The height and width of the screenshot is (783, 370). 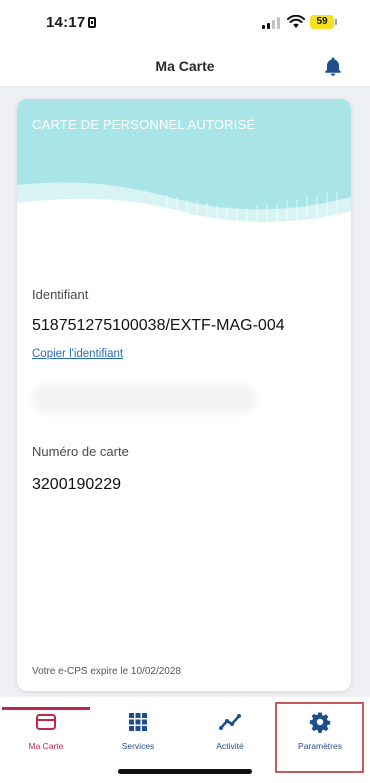 What do you see at coordinates (66, 22) in the screenshot?
I see `status-time: 14:17` at bounding box center [66, 22].